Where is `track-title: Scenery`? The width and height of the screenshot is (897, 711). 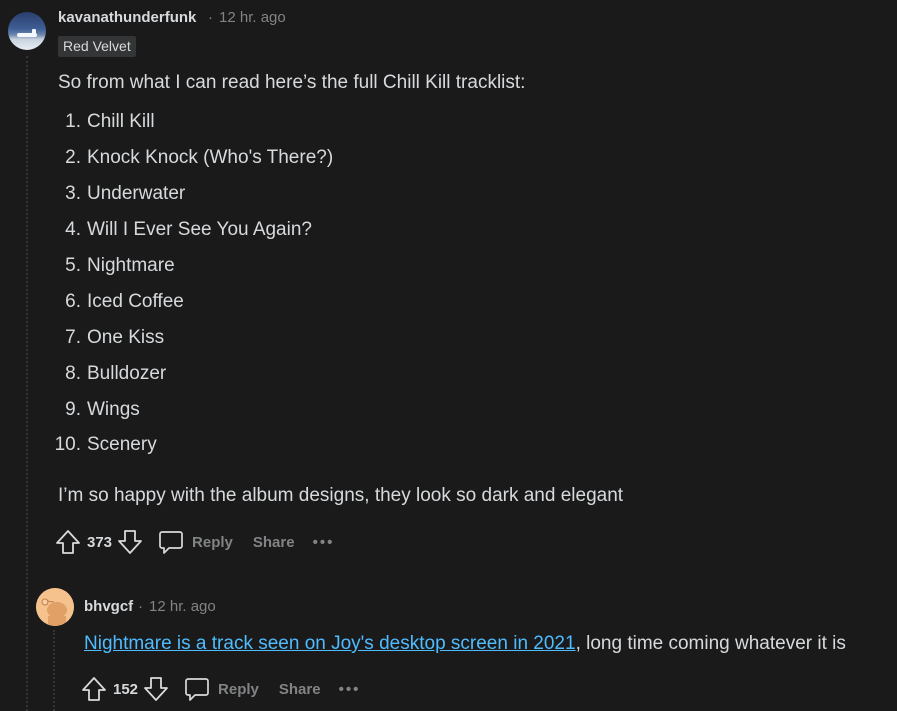
track-title: Scenery is located at coordinates (122, 444).